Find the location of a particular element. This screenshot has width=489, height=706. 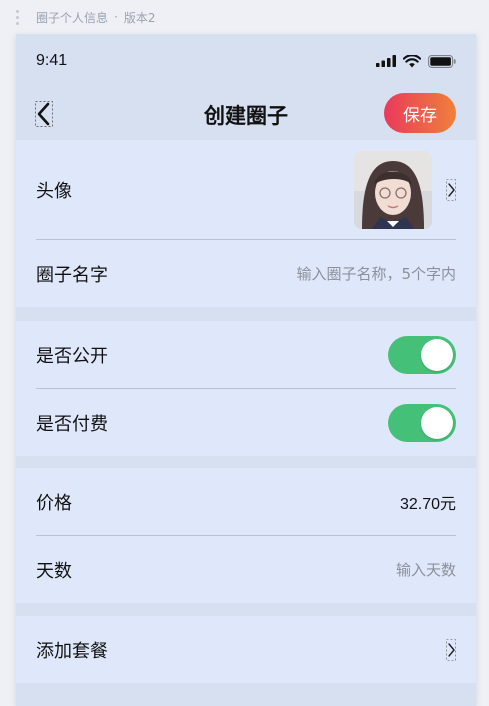

status-bar: 9:41 is located at coordinates (246, 61).